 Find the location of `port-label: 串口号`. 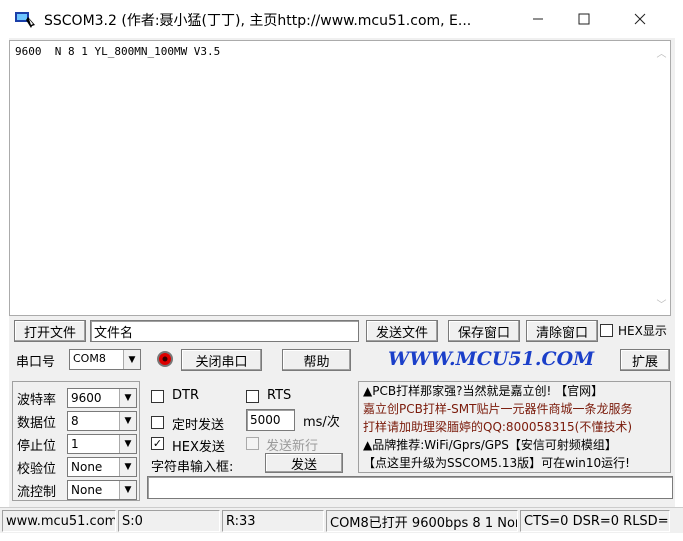

port-label: 串口号 is located at coordinates (36, 362).